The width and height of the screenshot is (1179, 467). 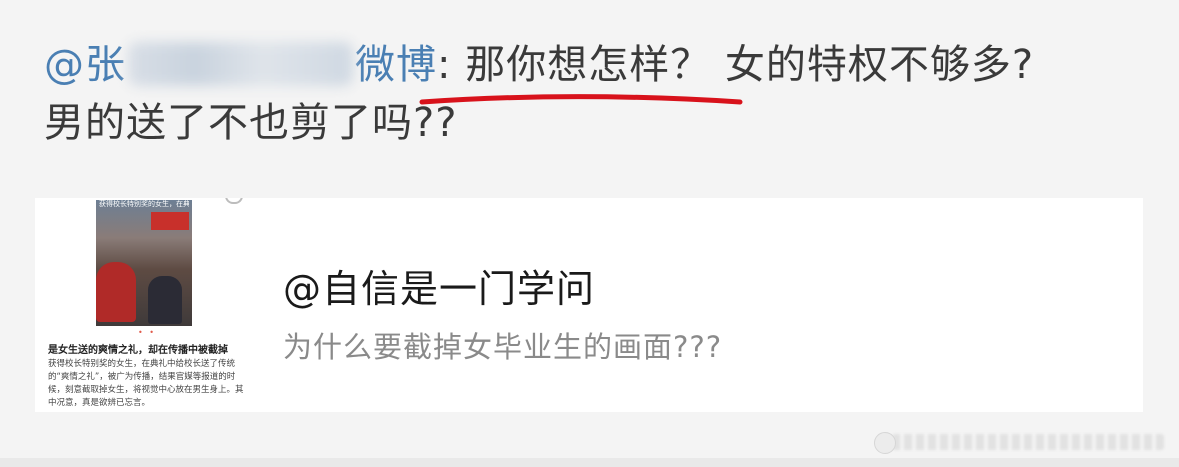 I want to click on mention-prefix: @张, so click(x=85, y=65).